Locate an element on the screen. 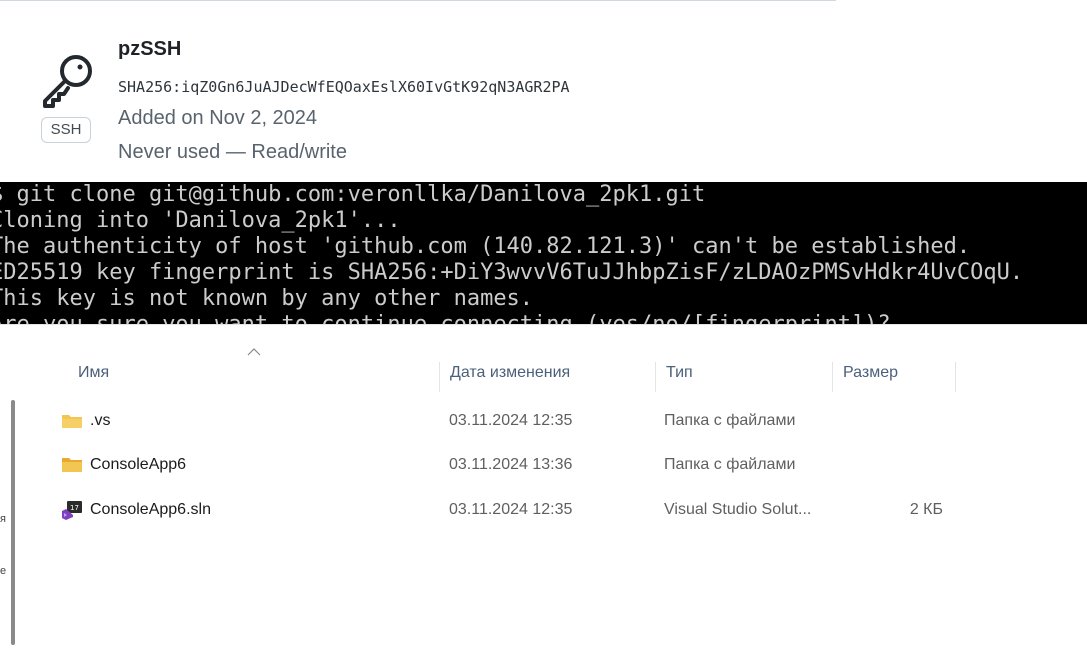 This screenshot has width=1087, height=659. visual-studio-solution-icon: 17 is located at coordinates (72, 510).